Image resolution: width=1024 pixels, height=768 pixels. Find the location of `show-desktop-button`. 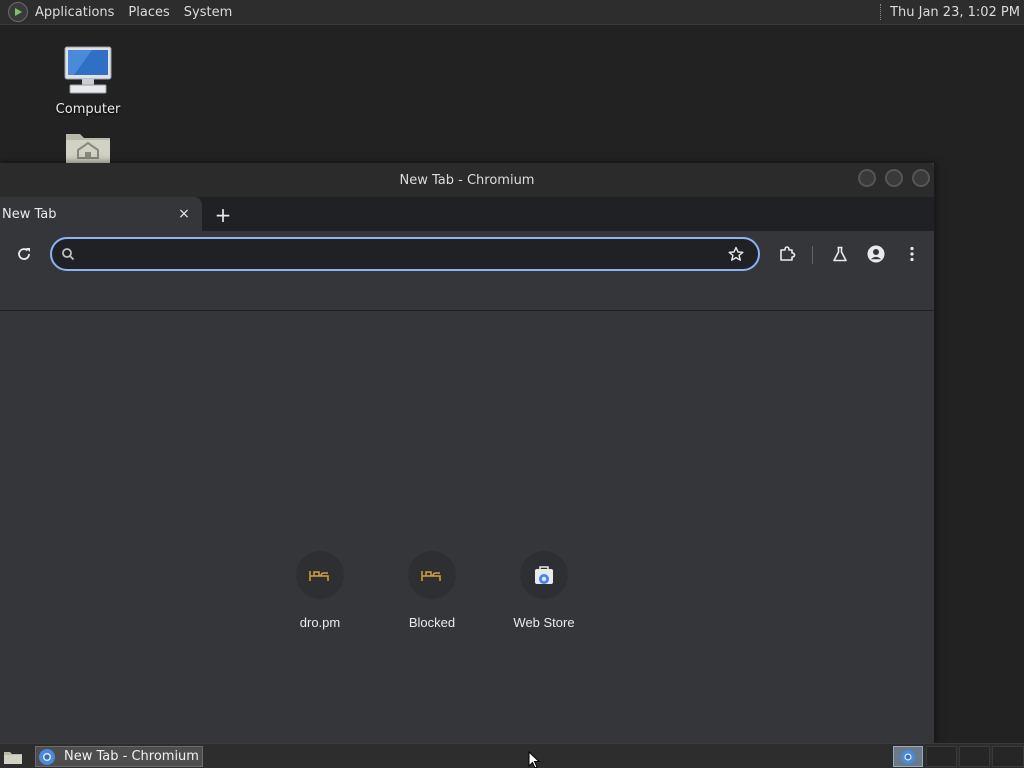

show-desktop-button is located at coordinates (13, 756).